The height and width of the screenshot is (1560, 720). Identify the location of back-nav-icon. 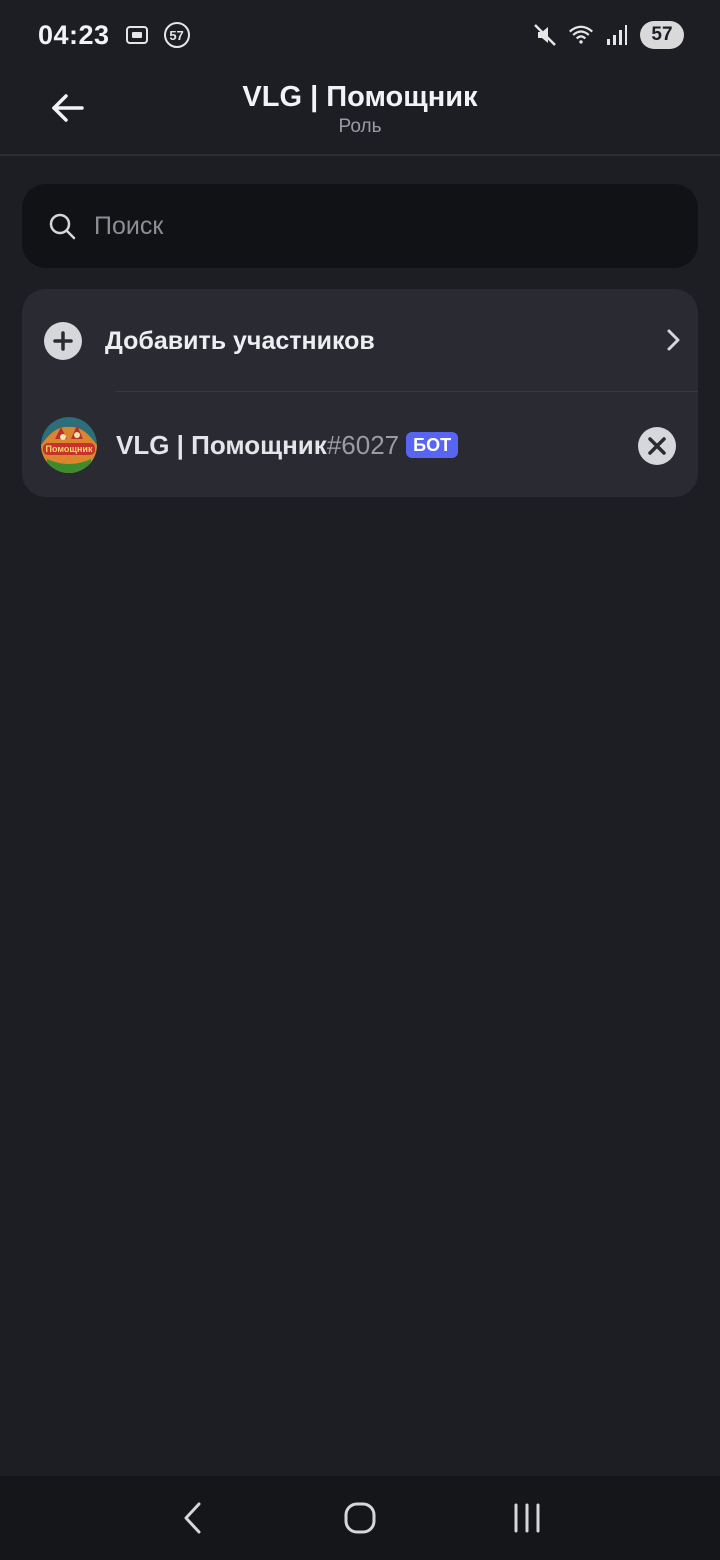
(192, 1518).